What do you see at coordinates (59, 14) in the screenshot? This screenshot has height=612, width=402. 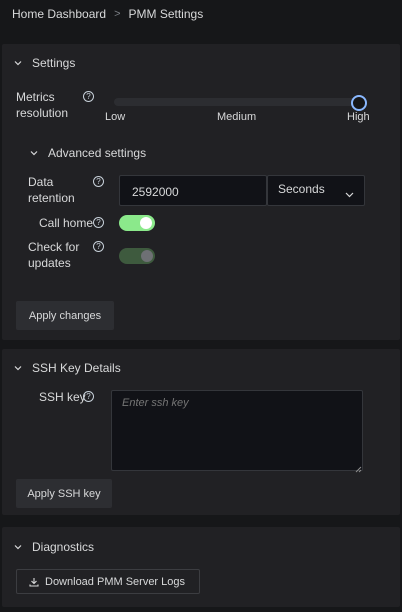 I see `breadcrumb-home-link: Home Dashboard` at bounding box center [59, 14].